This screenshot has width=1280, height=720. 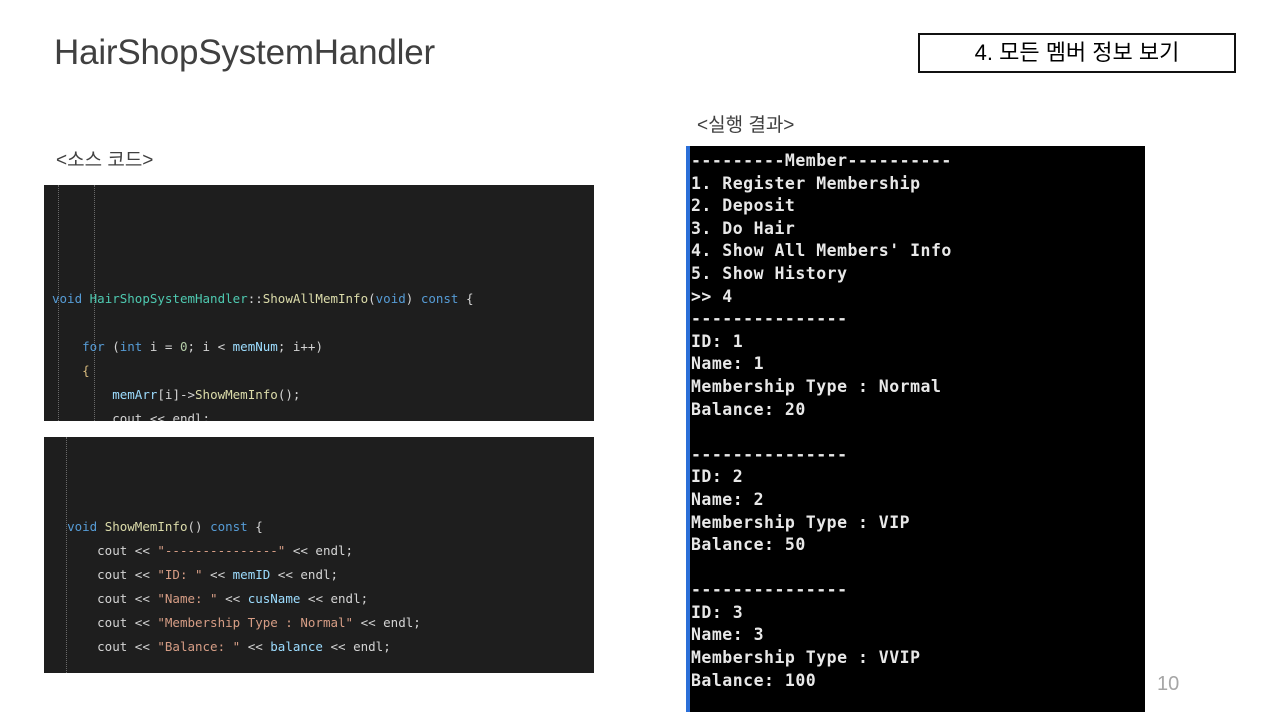 What do you see at coordinates (184, 394) in the screenshot?
I see `code-token: ]->` at bounding box center [184, 394].